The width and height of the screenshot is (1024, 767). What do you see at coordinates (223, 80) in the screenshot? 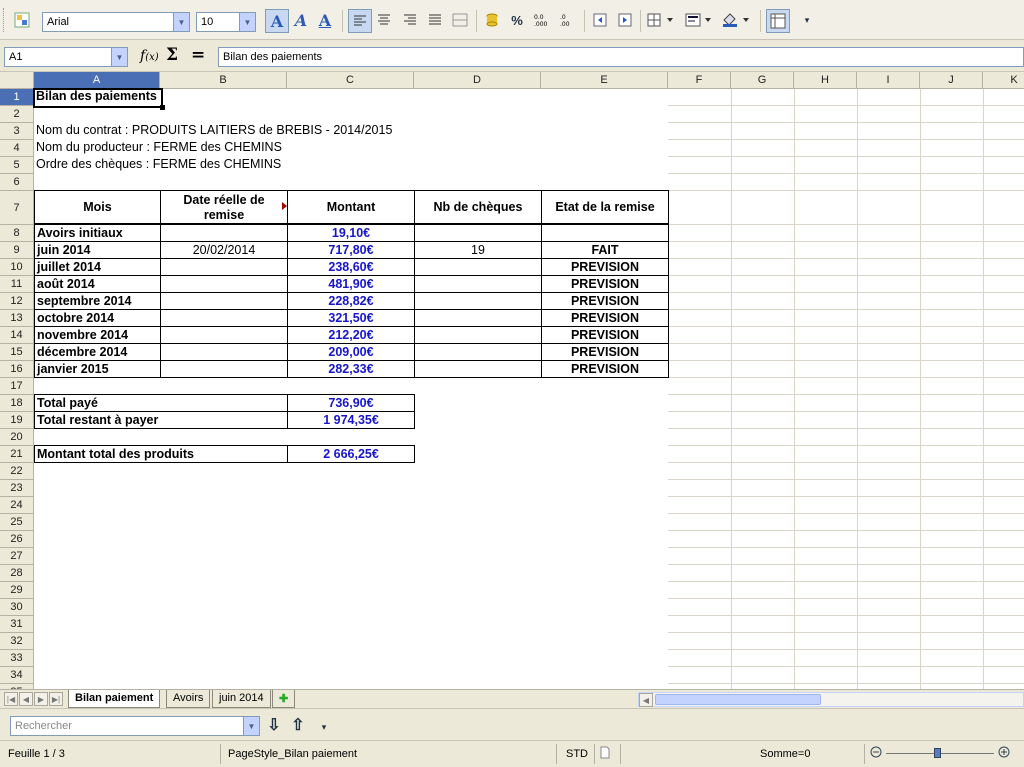
I see `column-header-b: B` at bounding box center [223, 80].